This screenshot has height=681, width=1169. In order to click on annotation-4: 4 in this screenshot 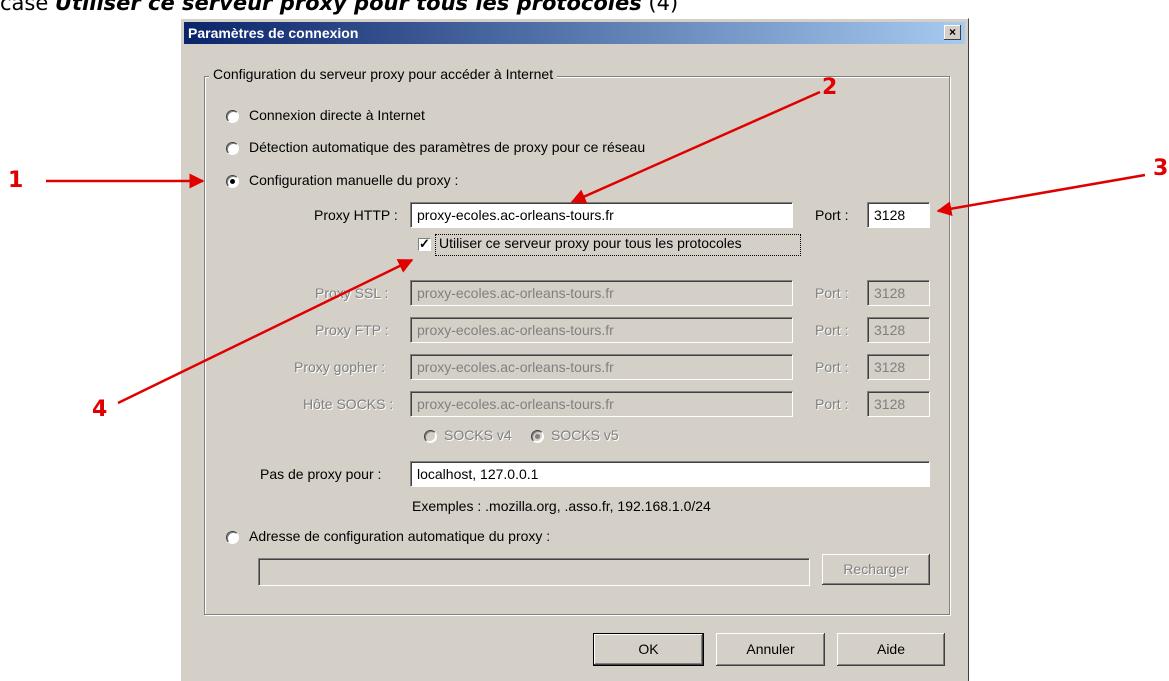, I will do `click(100, 409)`.